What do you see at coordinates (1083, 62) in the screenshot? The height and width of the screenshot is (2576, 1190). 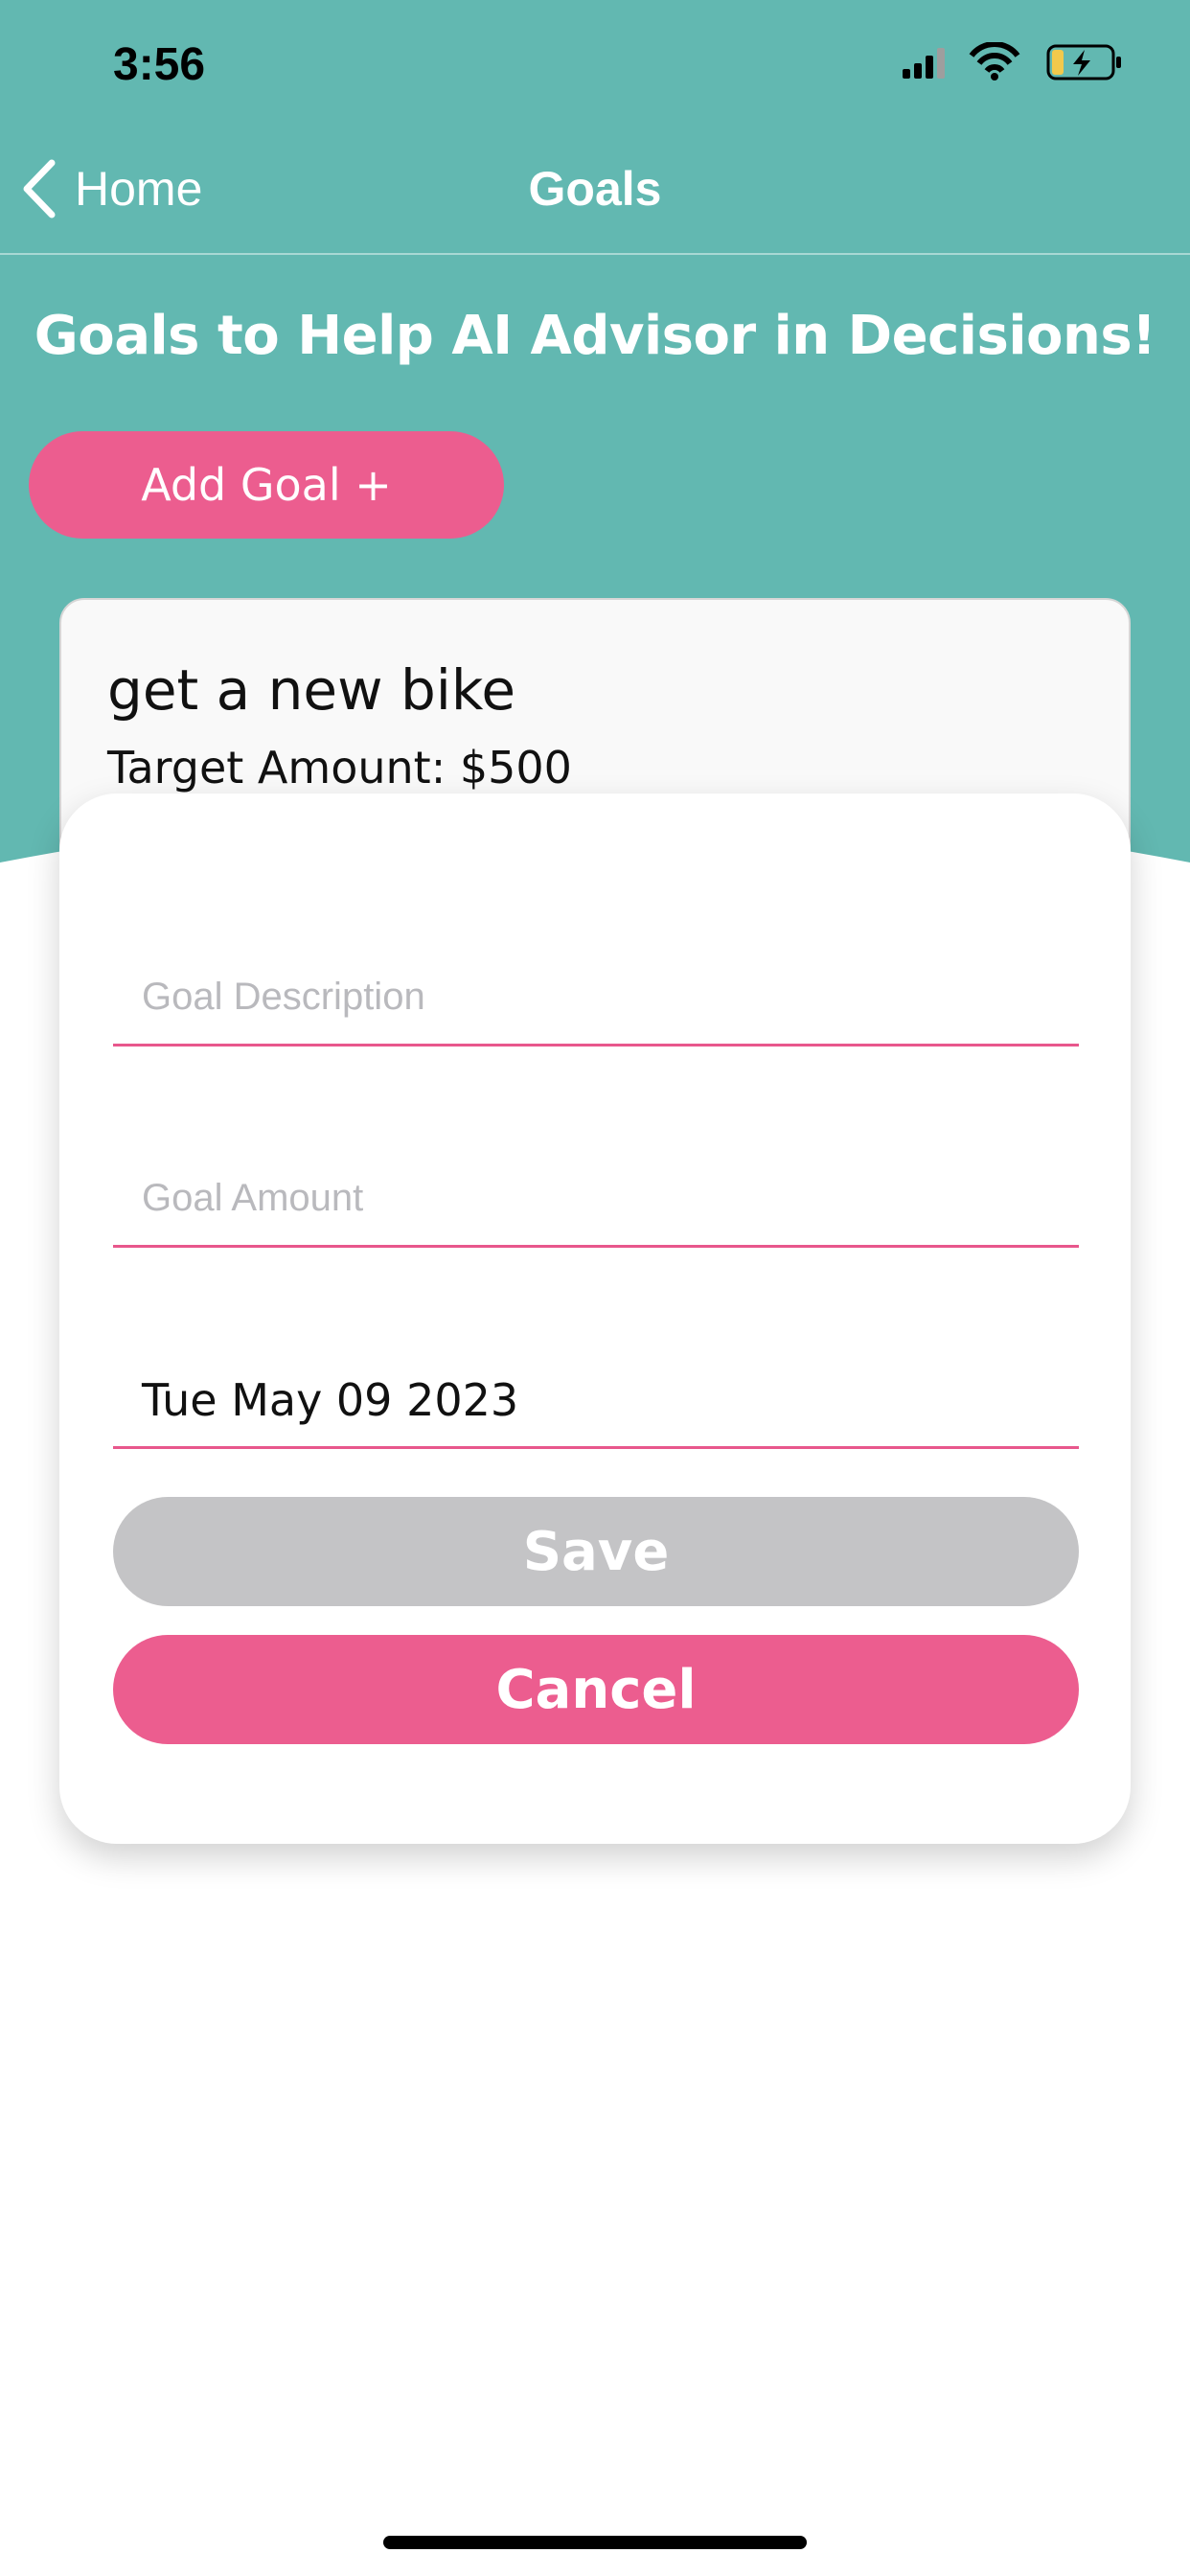 I see `battery-charging-icon` at bounding box center [1083, 62].